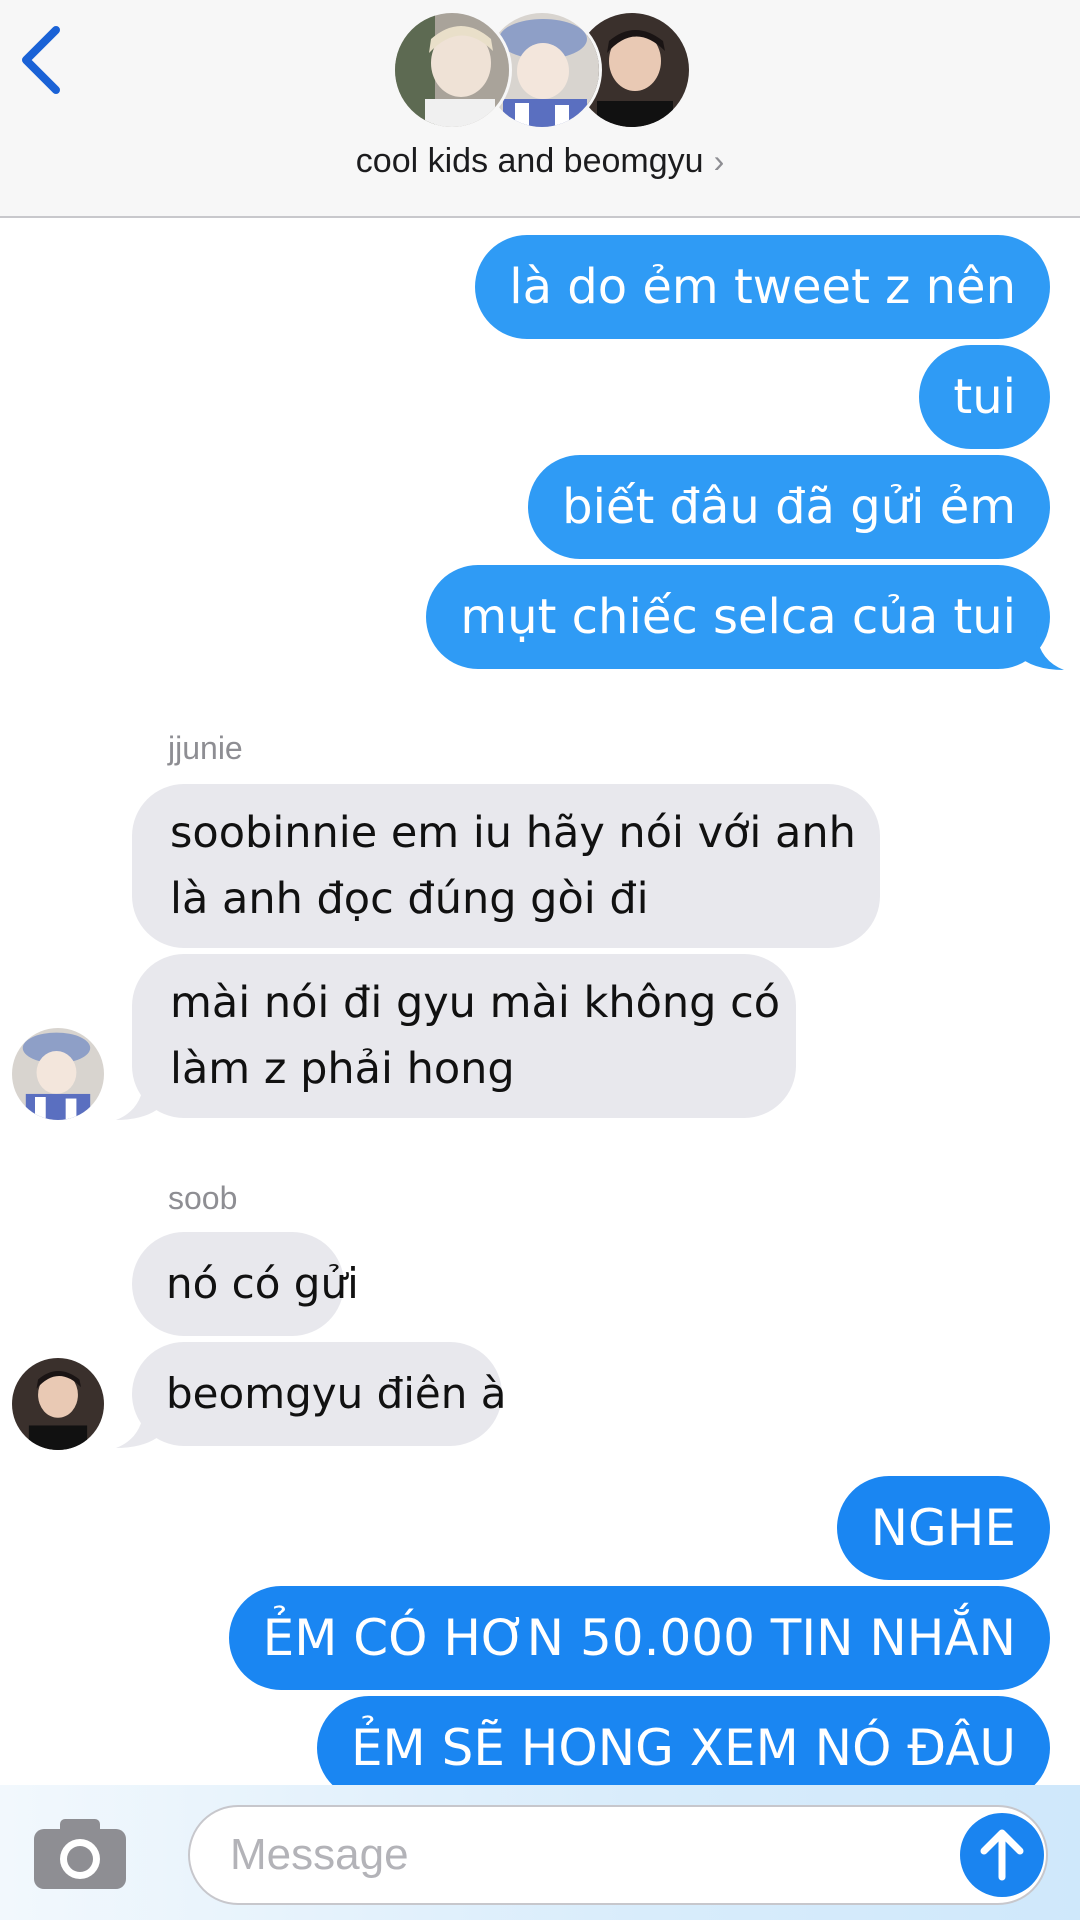 This screenshot has height=1920, width=1080. What do you see at coordinates (738, 617) in the screenshot?
I see `outgoing-message: mụt chiếc selca của tui` at bounding box center [738, 617].